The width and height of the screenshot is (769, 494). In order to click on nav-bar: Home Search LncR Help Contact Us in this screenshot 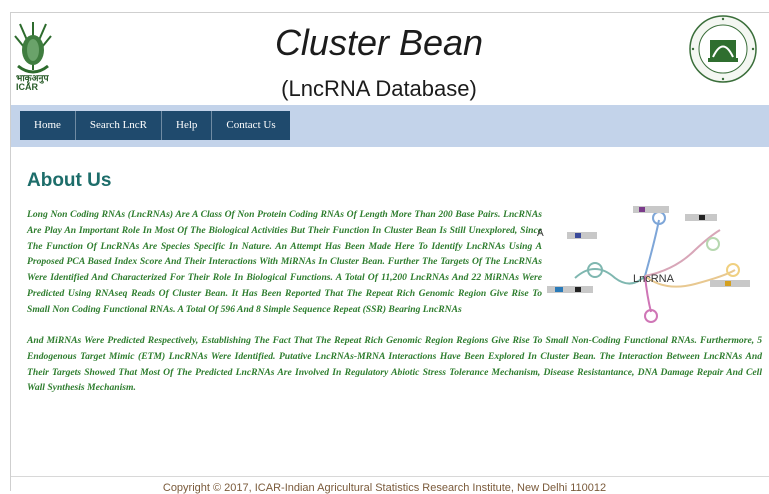, I will do `click(390, 126)`.